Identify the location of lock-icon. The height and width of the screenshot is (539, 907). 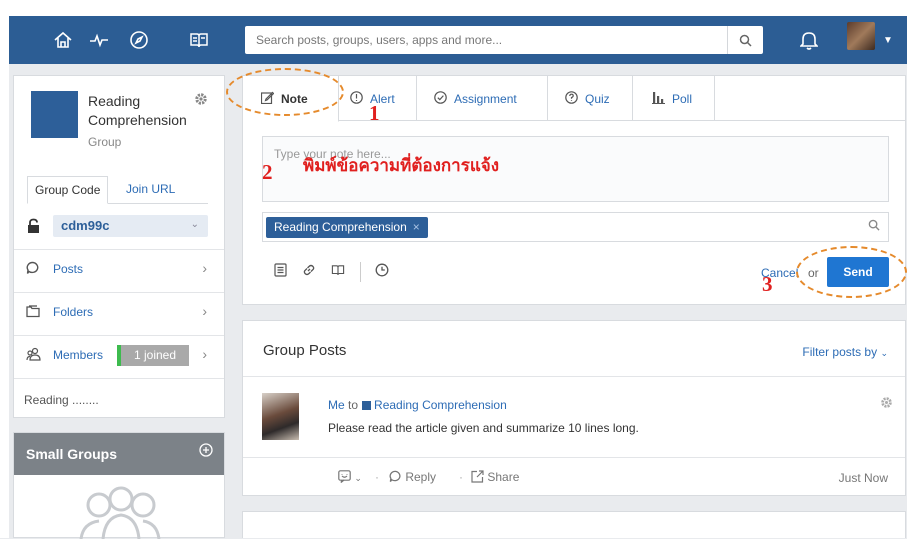
(33, 227).